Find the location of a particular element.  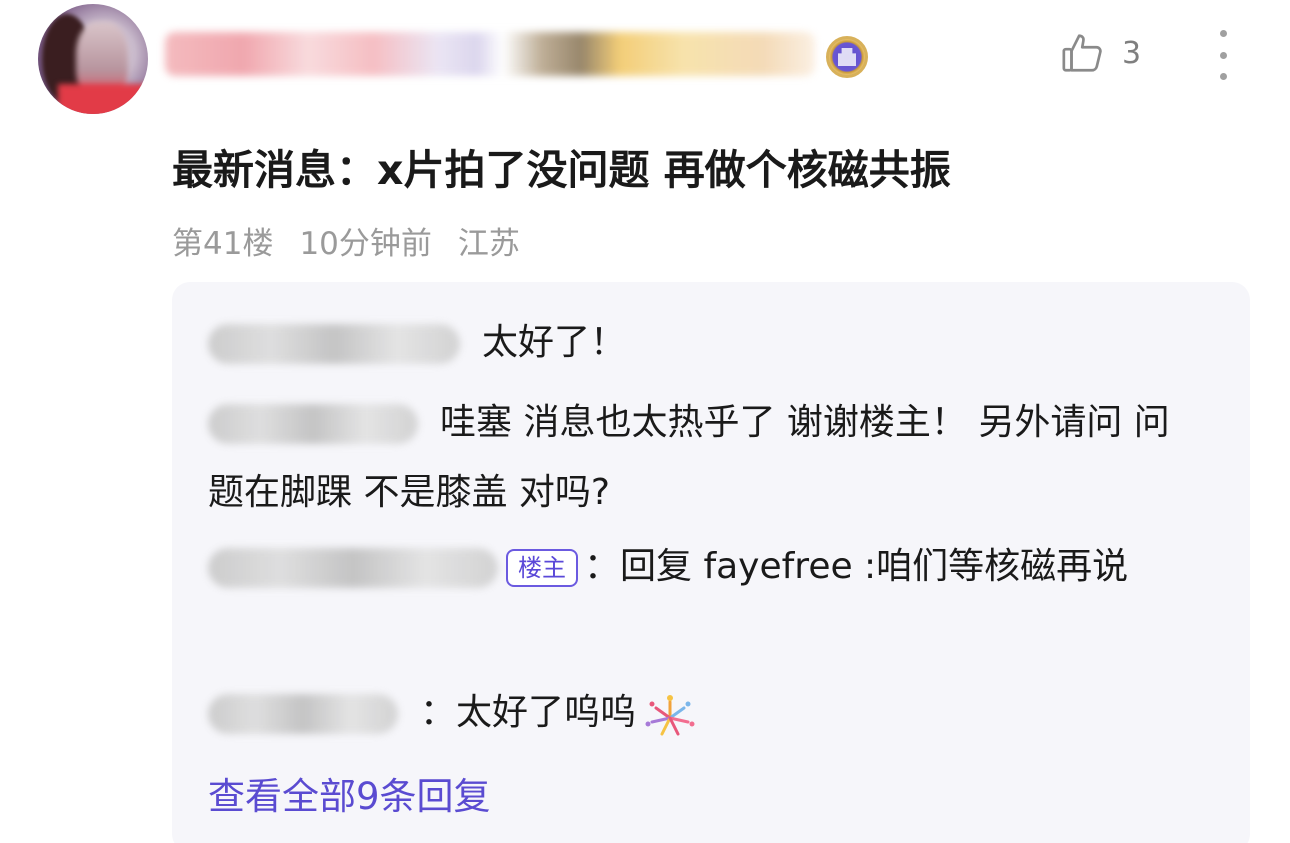

comment-meta: 第41楼 10分钟前 江苏 is located at coordinates (346, 240).